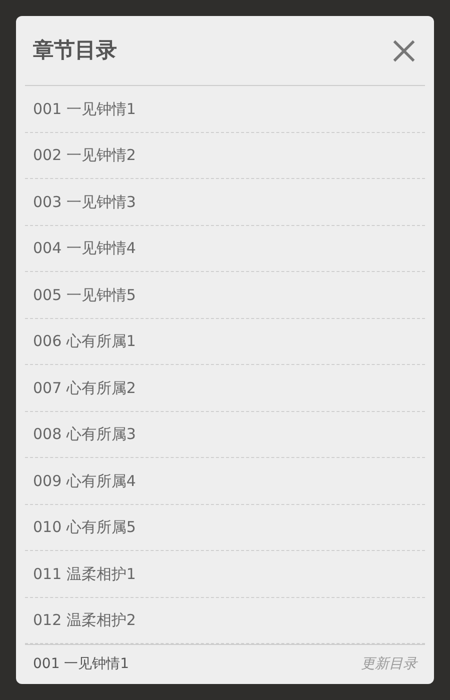 The width and height of the screenshot is (450, 700). Describe the element at coordinates (225, 528) in the screenshot. I see `chapter-item: 010 心有所属5` at that location.